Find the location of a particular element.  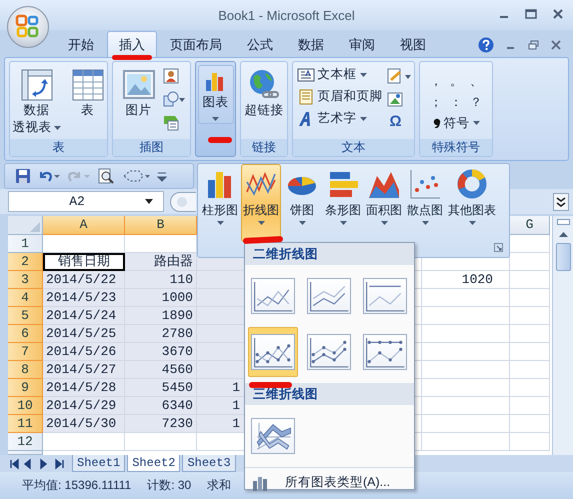

chart-button: 图表 is located at coordinates (216, 94).